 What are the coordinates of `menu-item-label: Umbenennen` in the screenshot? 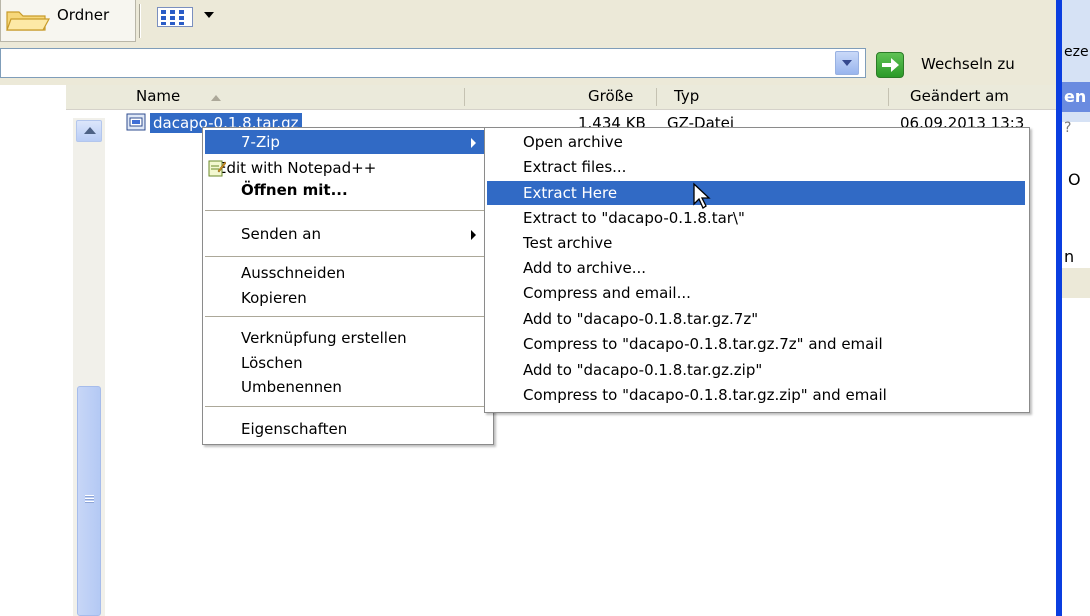 It's located at (291, 387).